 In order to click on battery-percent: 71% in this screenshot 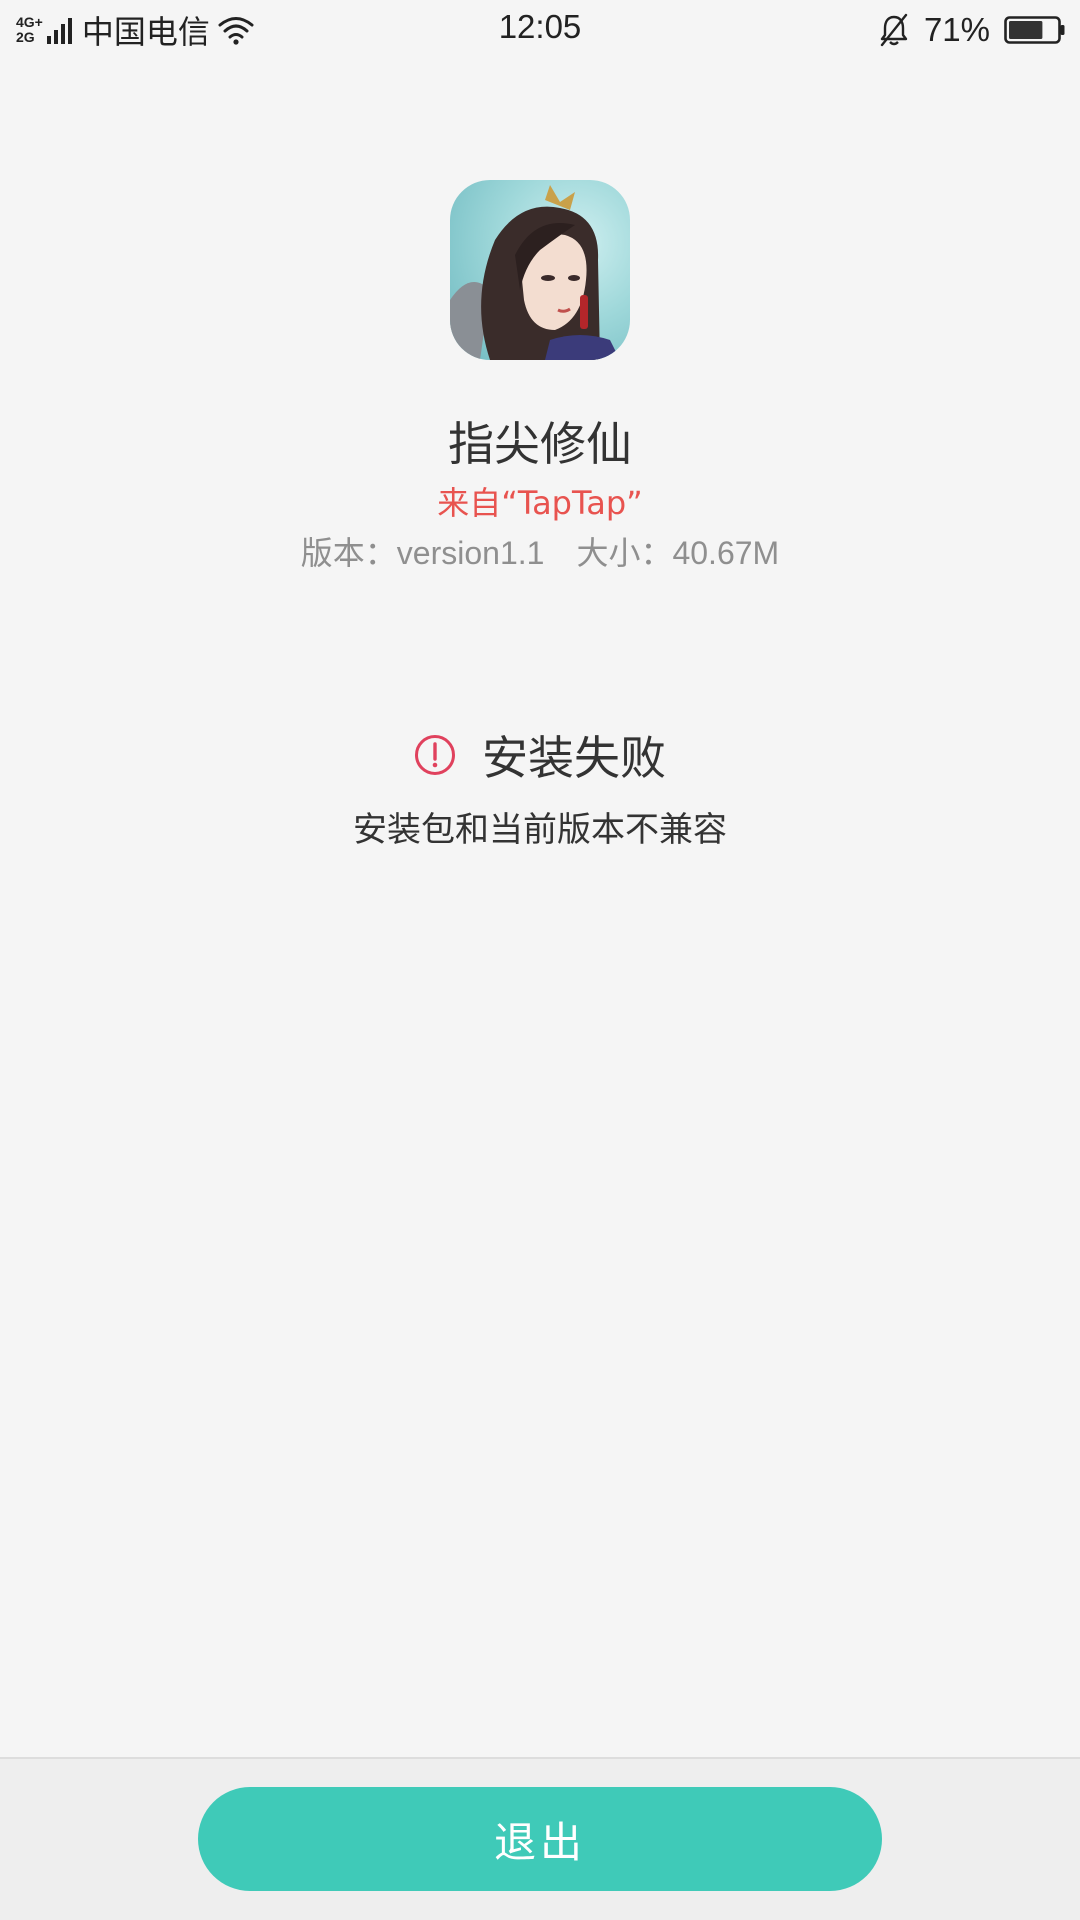, I will do `click(956, 29)`.